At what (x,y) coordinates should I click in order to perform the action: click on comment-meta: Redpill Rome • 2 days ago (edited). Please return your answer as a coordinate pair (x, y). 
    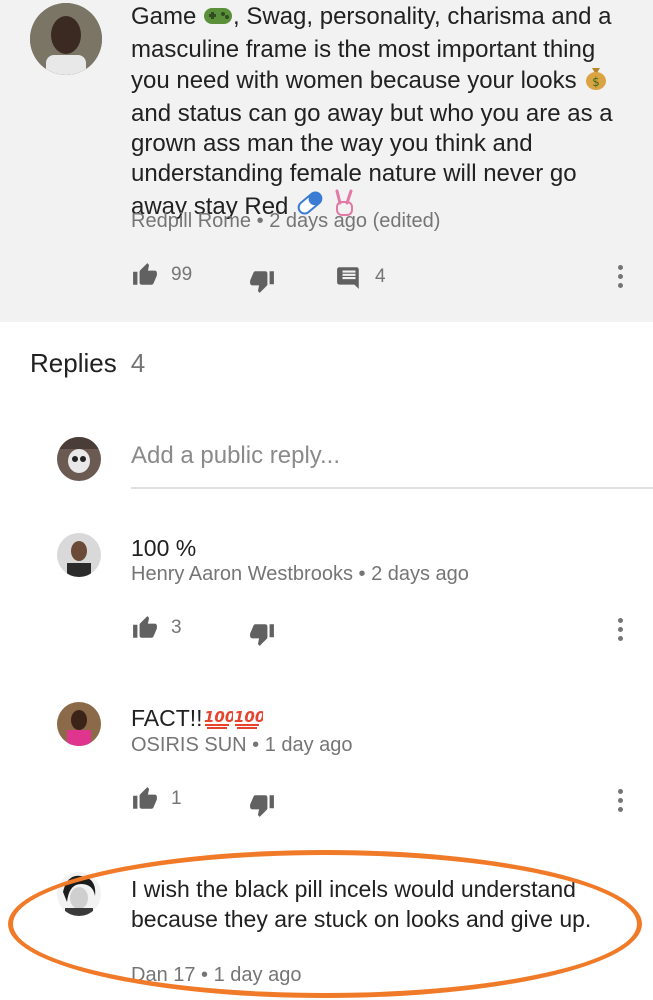
    Looking at the image, I should click on (285, 221).